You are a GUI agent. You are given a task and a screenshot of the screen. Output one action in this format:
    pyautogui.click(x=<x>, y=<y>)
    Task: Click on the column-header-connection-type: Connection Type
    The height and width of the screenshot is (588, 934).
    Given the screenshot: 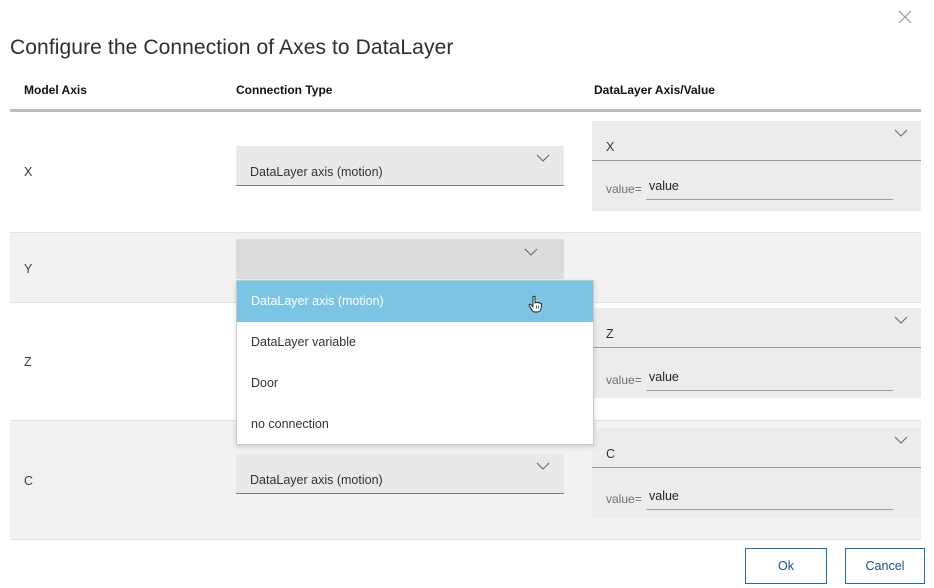 What is the action you would take?
    pyautogui.click(x=284, y=90)
    